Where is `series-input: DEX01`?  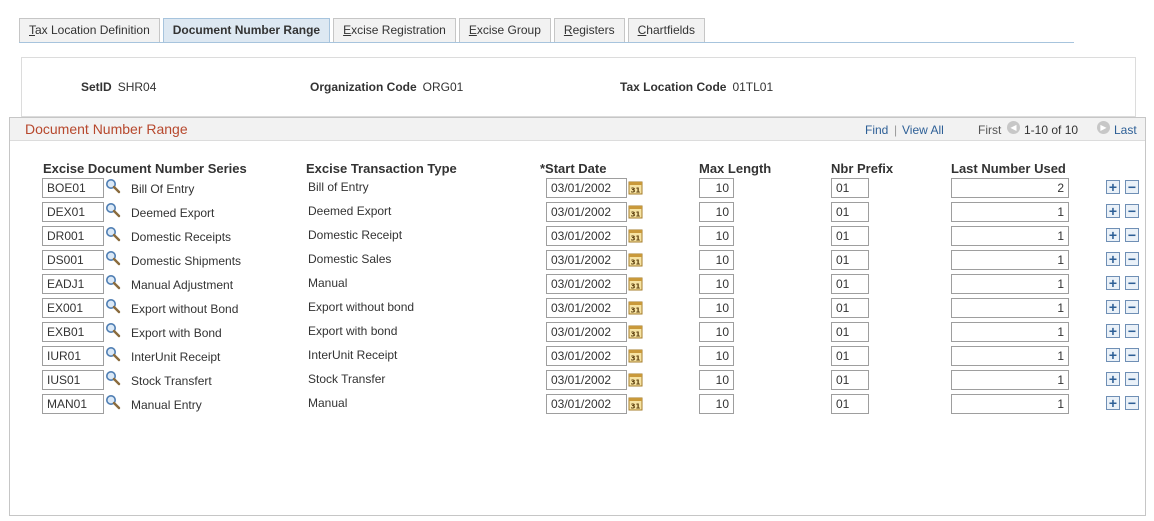
series-input: DEX01 is located at coordinates (73, 212).